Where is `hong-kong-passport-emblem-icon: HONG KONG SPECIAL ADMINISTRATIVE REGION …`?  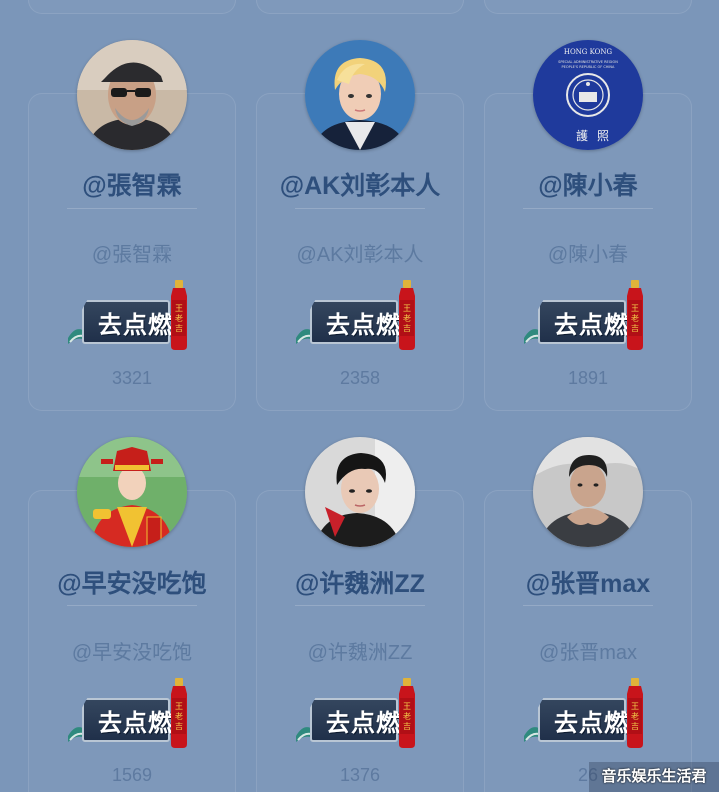 hong-kong-passport-emblem-icon: HONG KONG SPECIAL ADMINISTRATIVE REGION … is located at coordinates (588, 95).